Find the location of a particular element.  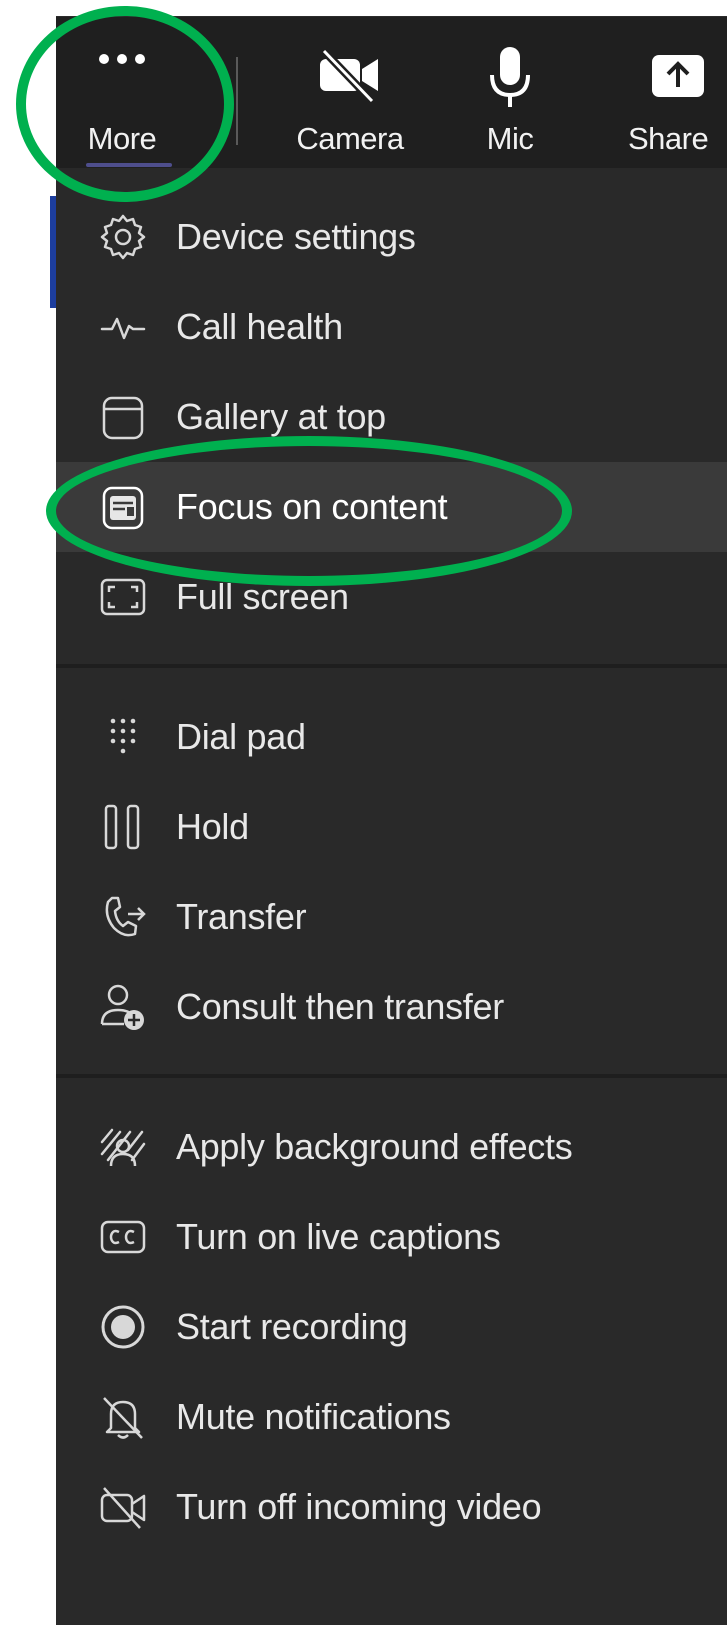

menu-item-consult-then-transfer: Consult then transfer is located at coordinates (391, 1007).